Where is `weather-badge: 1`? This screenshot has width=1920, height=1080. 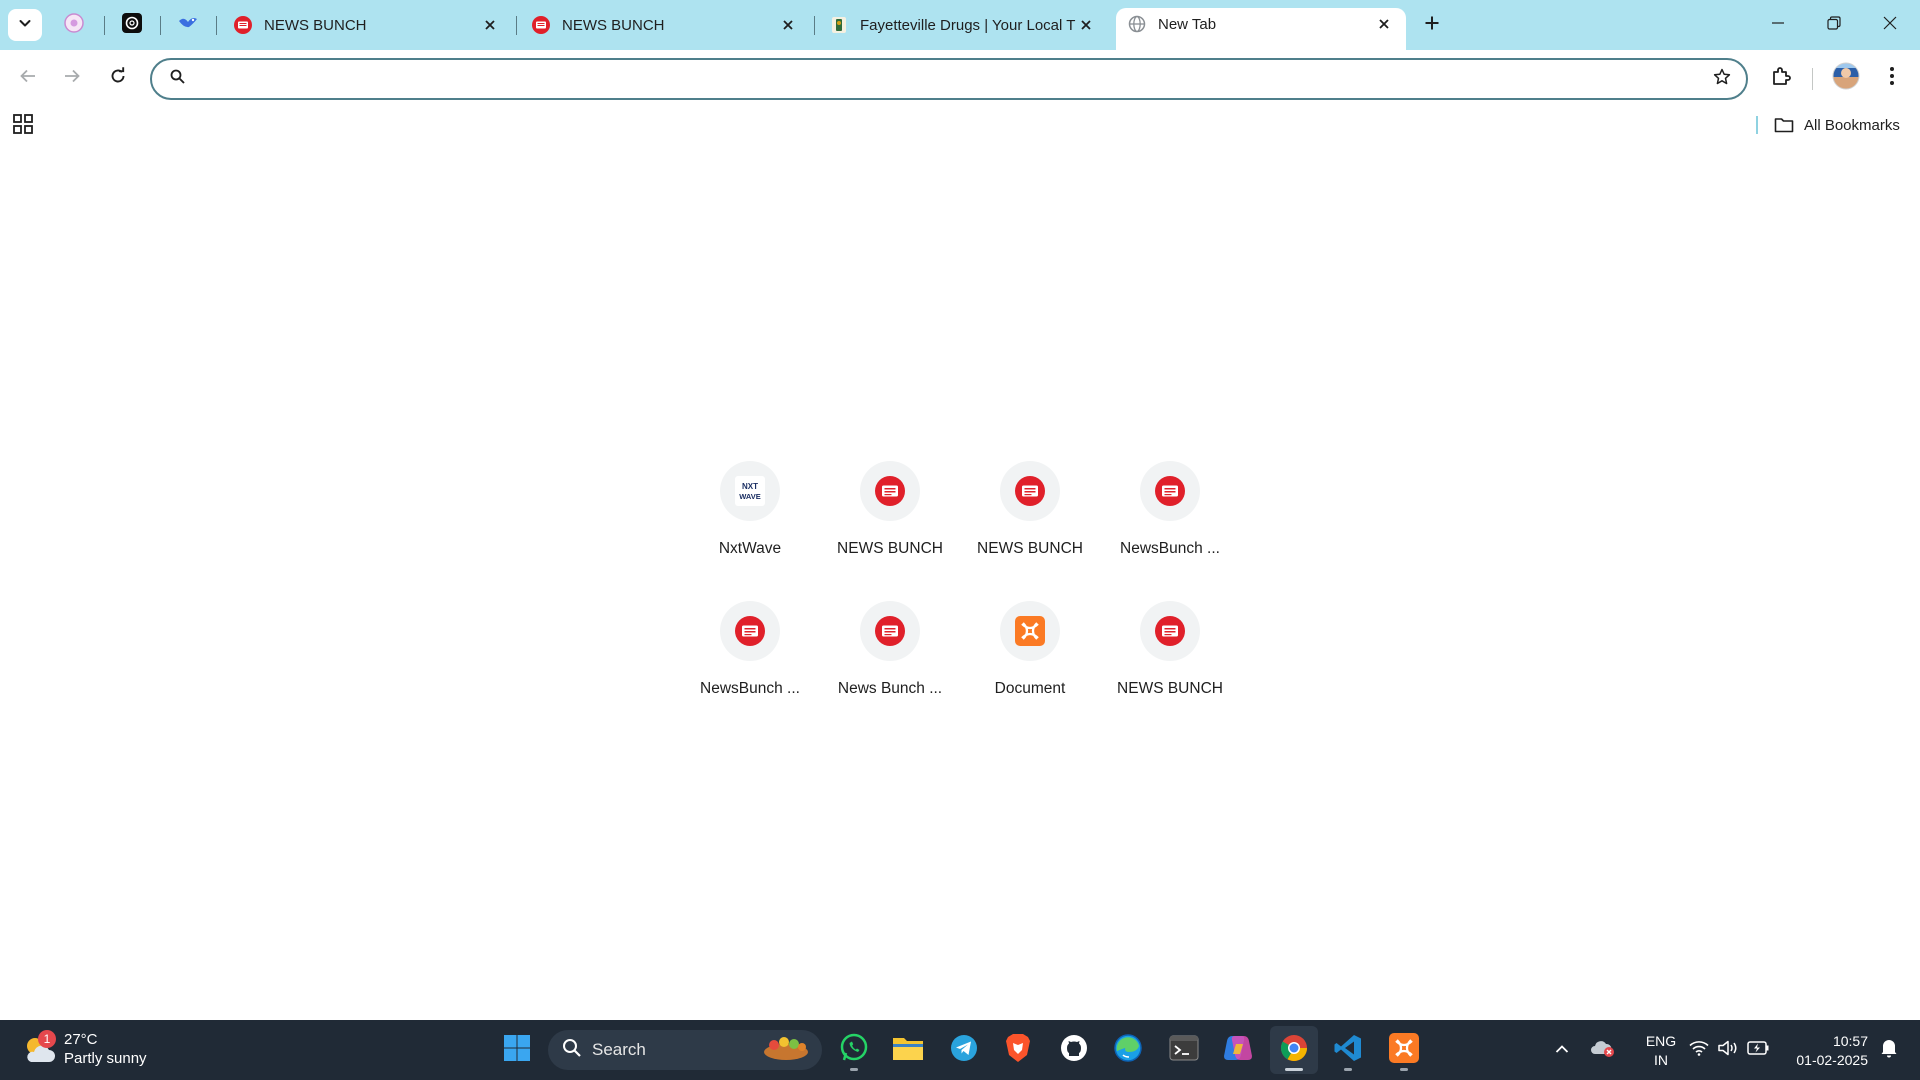
weather-badge: 1 is located at coordinates (47, 1039).